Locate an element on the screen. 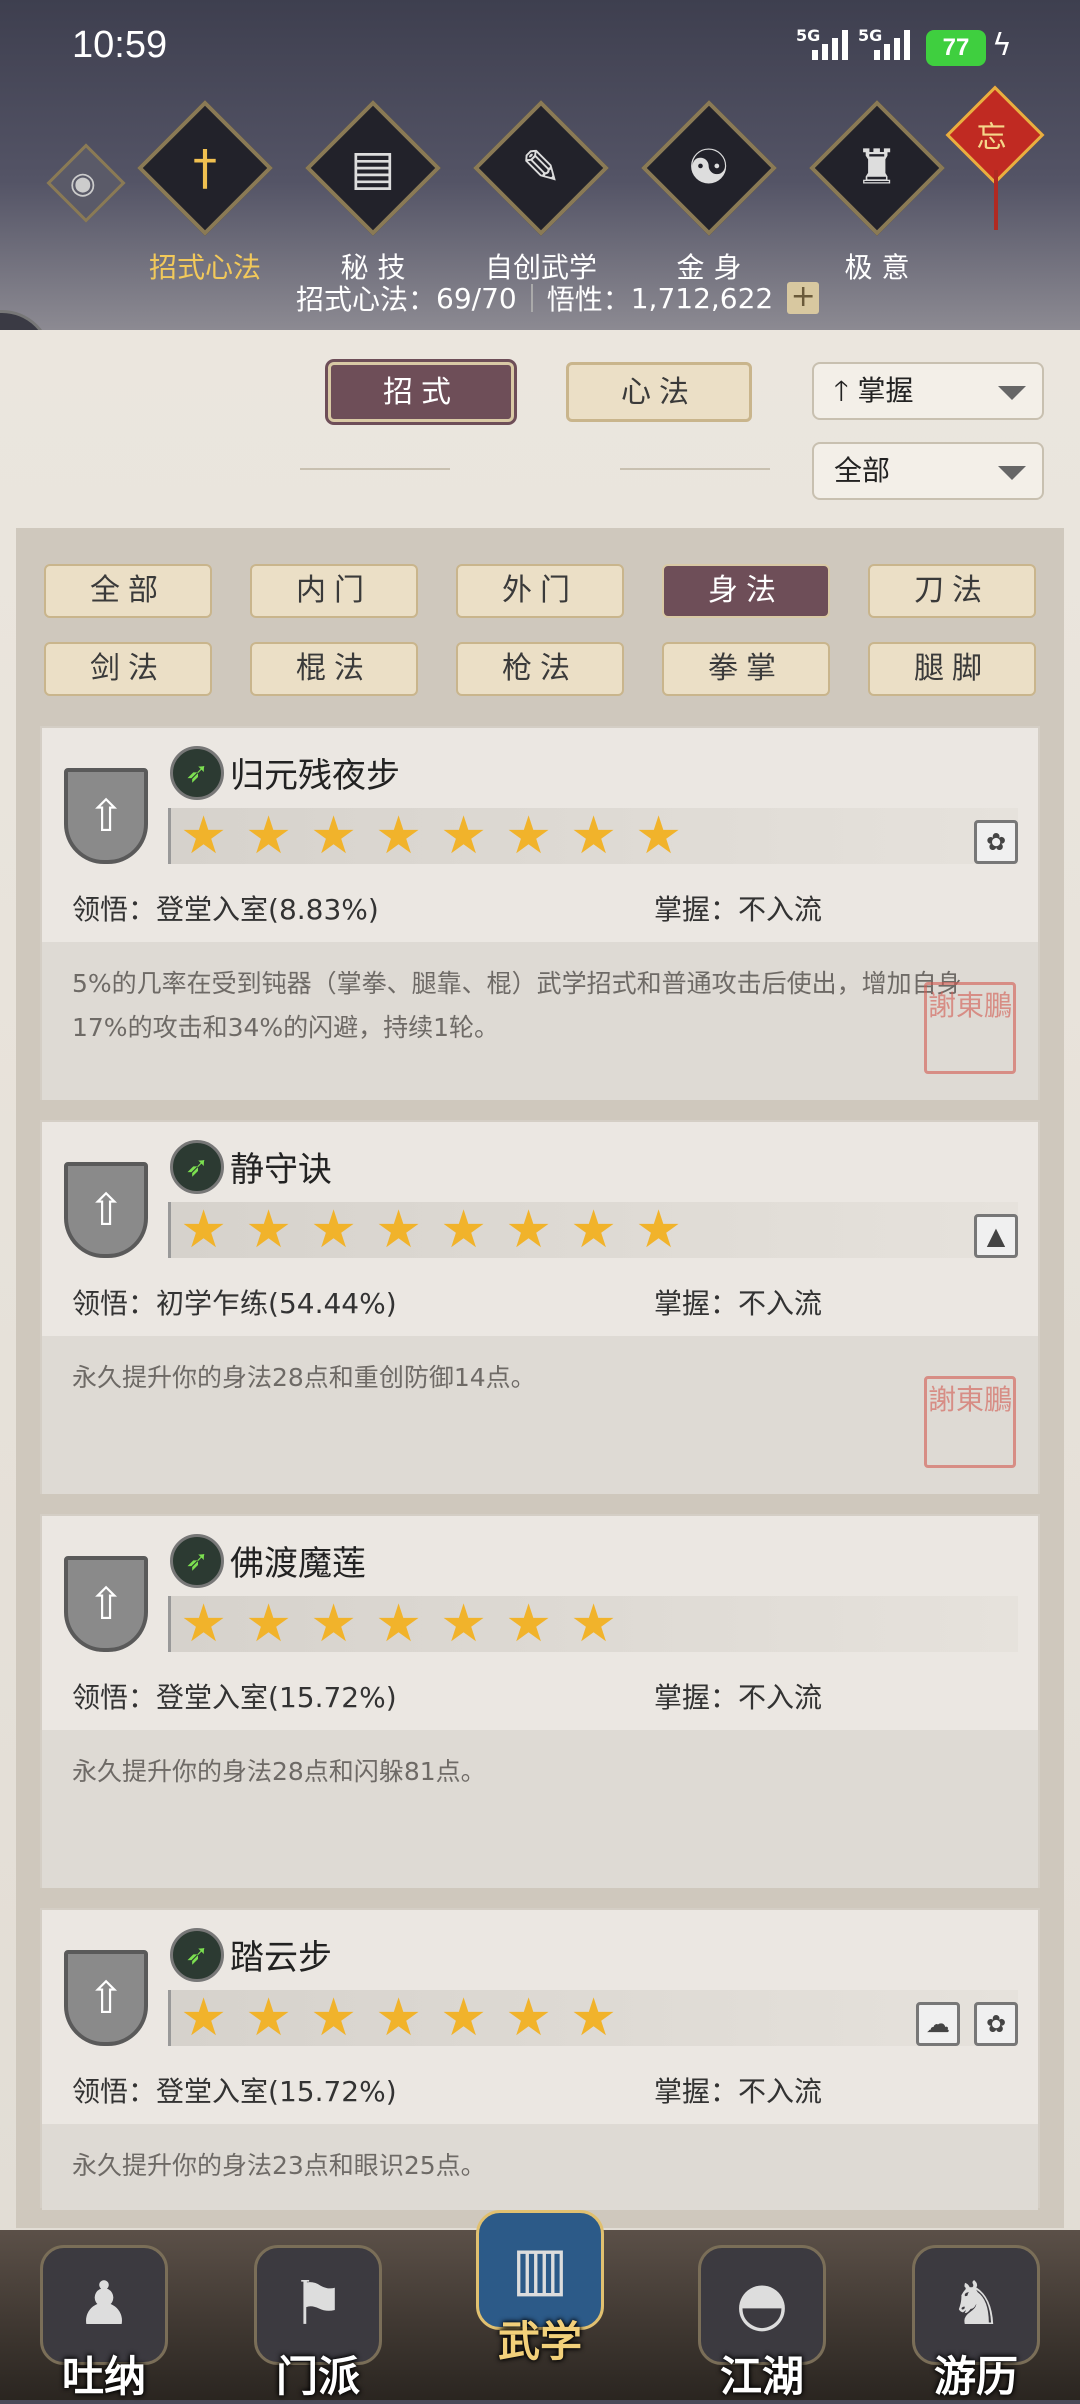  tab-self-created: ✎ 自创武学 is located at coordinates (541, 193).